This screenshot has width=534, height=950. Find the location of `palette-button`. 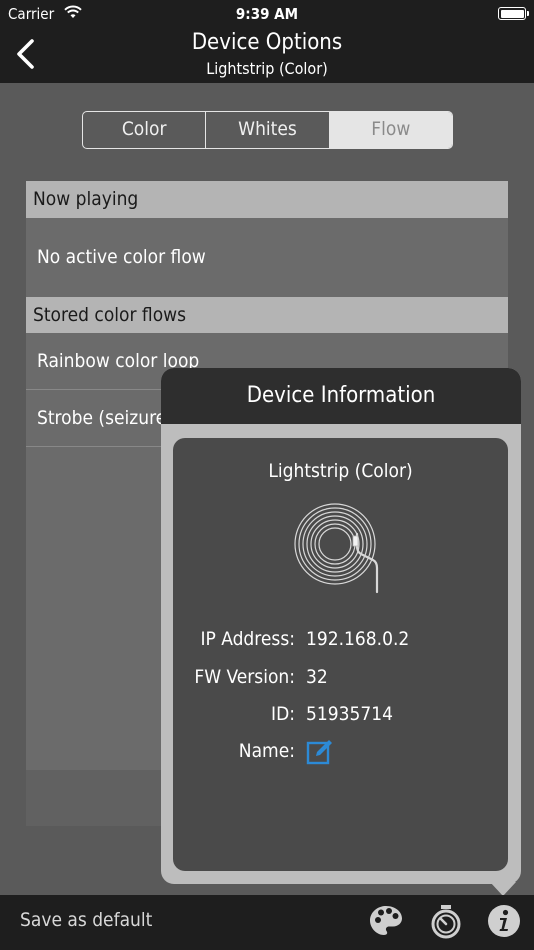

palette-button is located at coordinates (386, 921).